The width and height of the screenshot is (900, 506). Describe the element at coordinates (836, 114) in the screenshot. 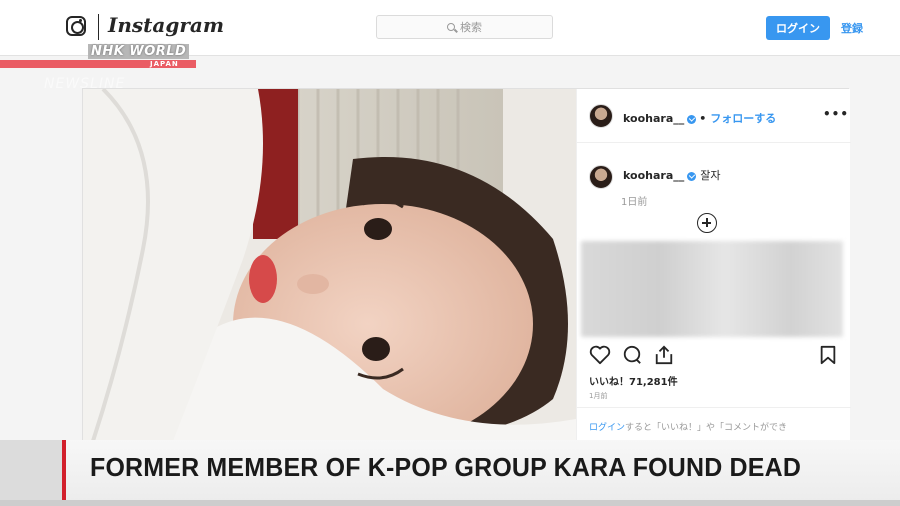

I see `more-options-icon: •••` at that location.